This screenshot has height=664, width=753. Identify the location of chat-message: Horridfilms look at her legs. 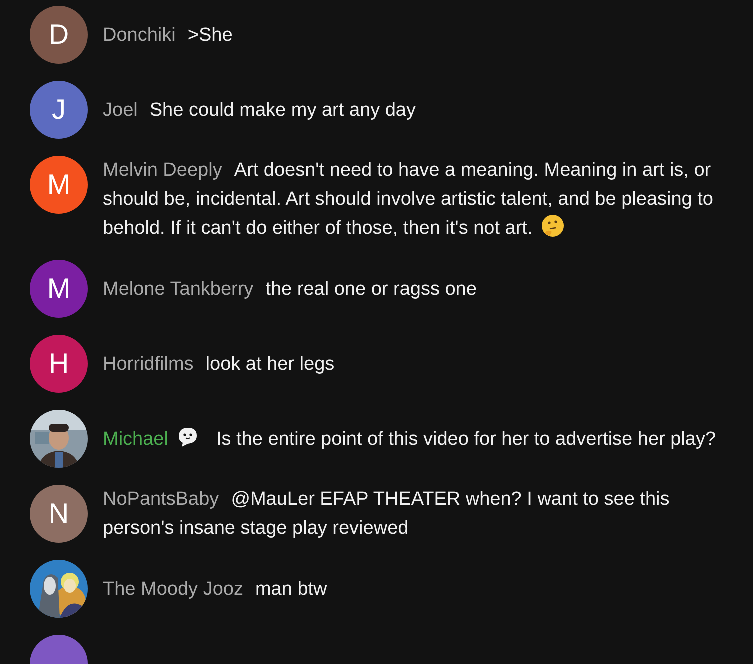
(219, 364).